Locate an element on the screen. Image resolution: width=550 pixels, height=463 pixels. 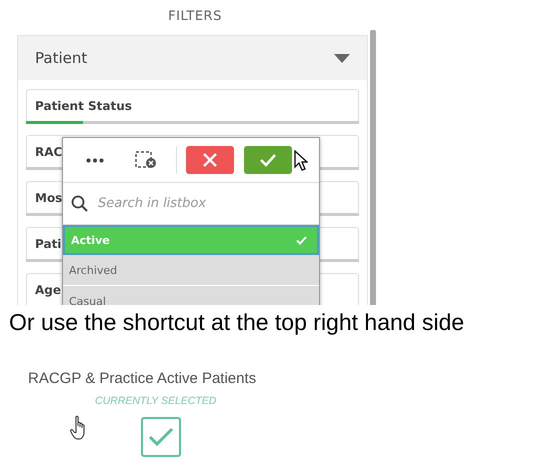
cancel-button is located at coordinates (210, 160).